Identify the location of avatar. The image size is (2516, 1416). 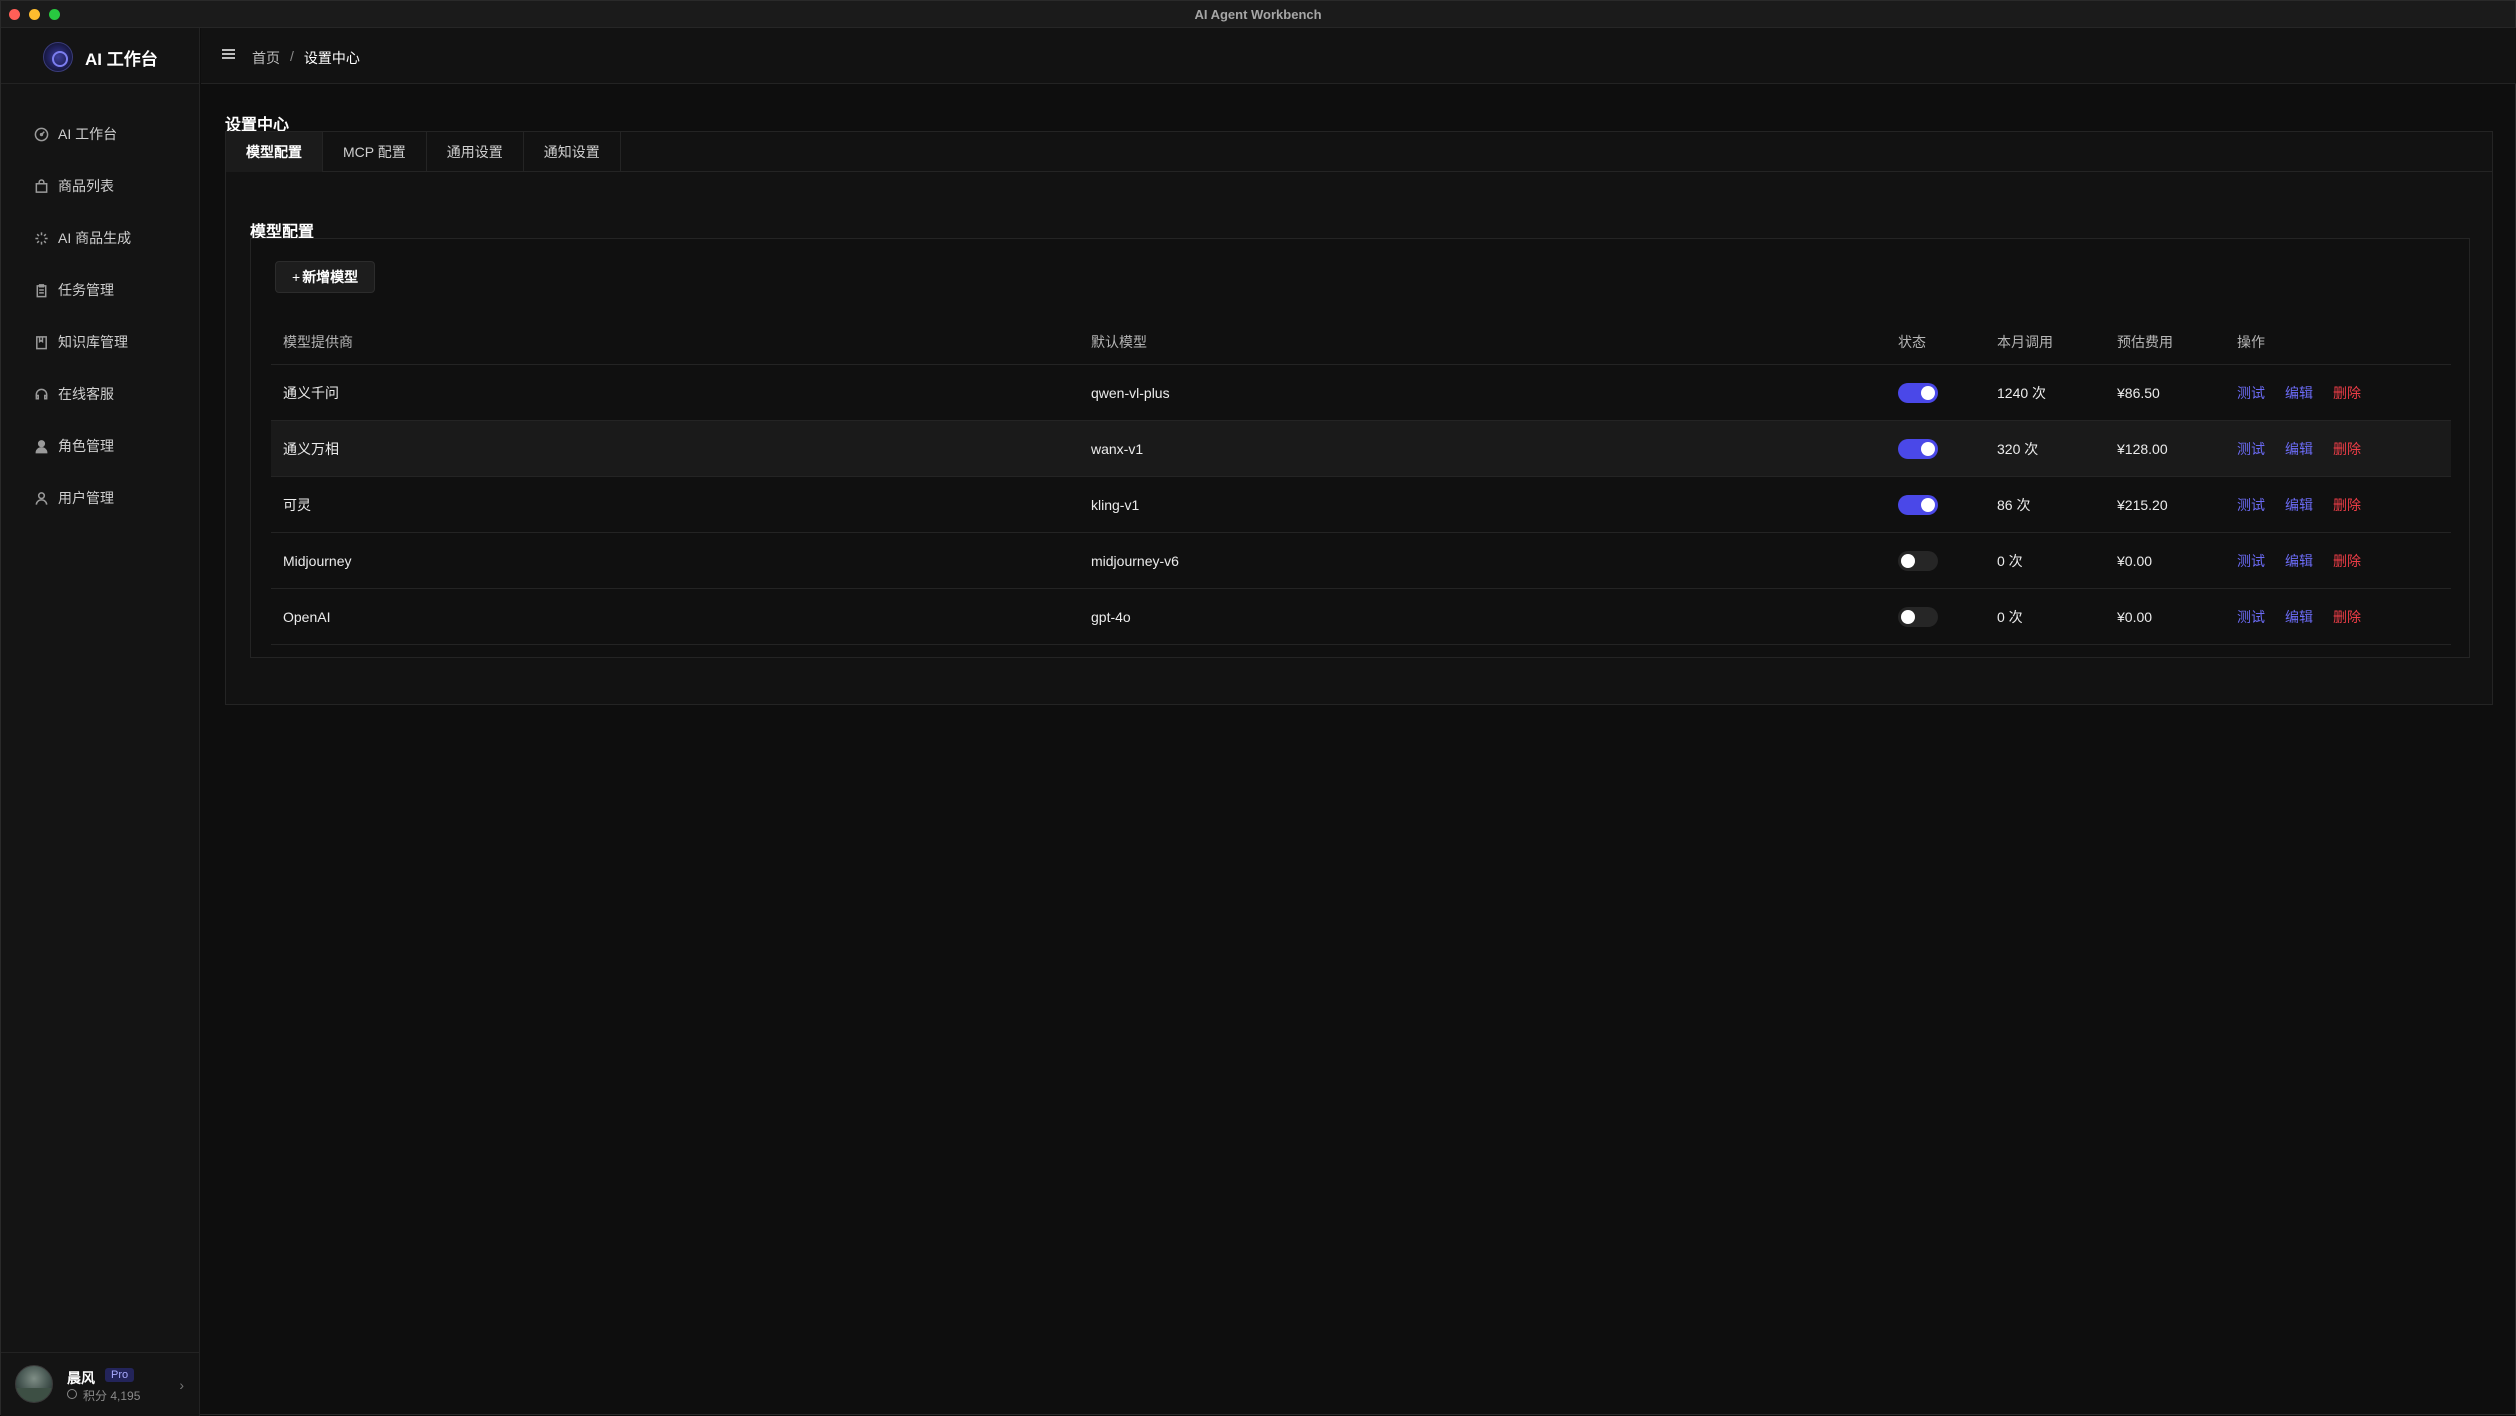
(34, 1384).